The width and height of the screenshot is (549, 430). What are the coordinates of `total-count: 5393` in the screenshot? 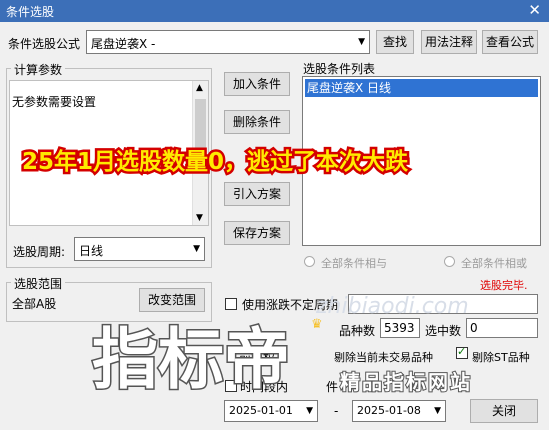 It's located at (400, 328).